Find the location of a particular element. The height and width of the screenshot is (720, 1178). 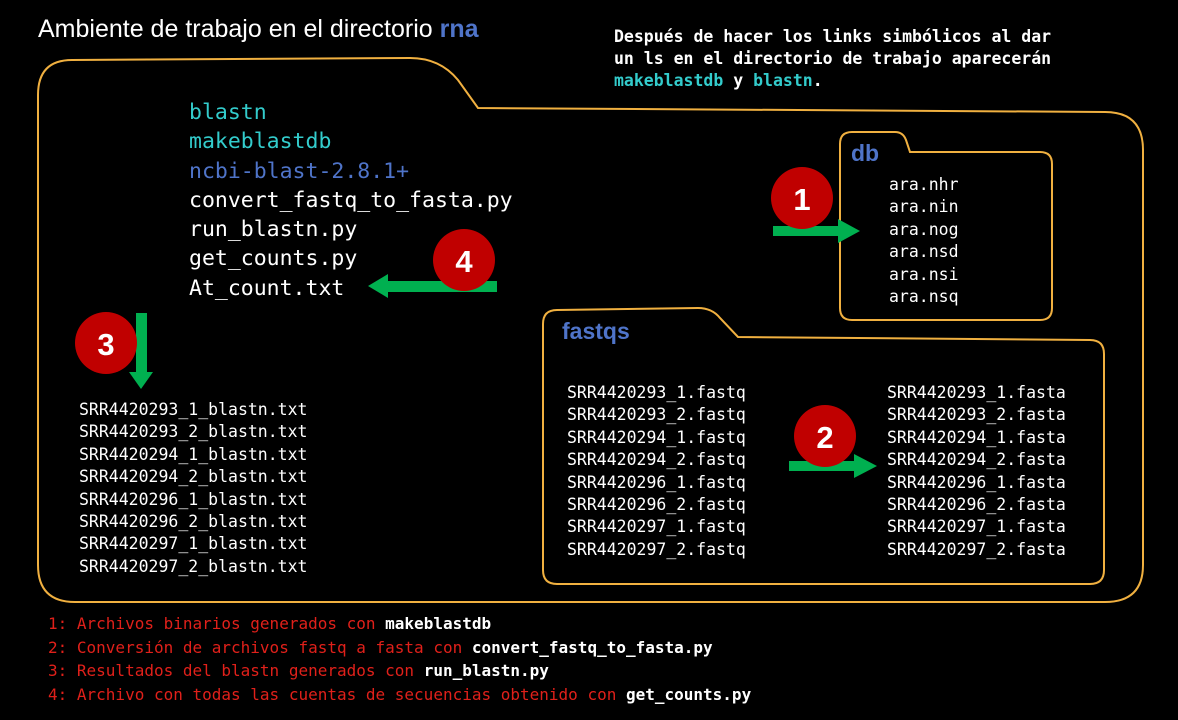

fastq-file: SRR4420297_1.fastq is located at coordinates (656, 527).